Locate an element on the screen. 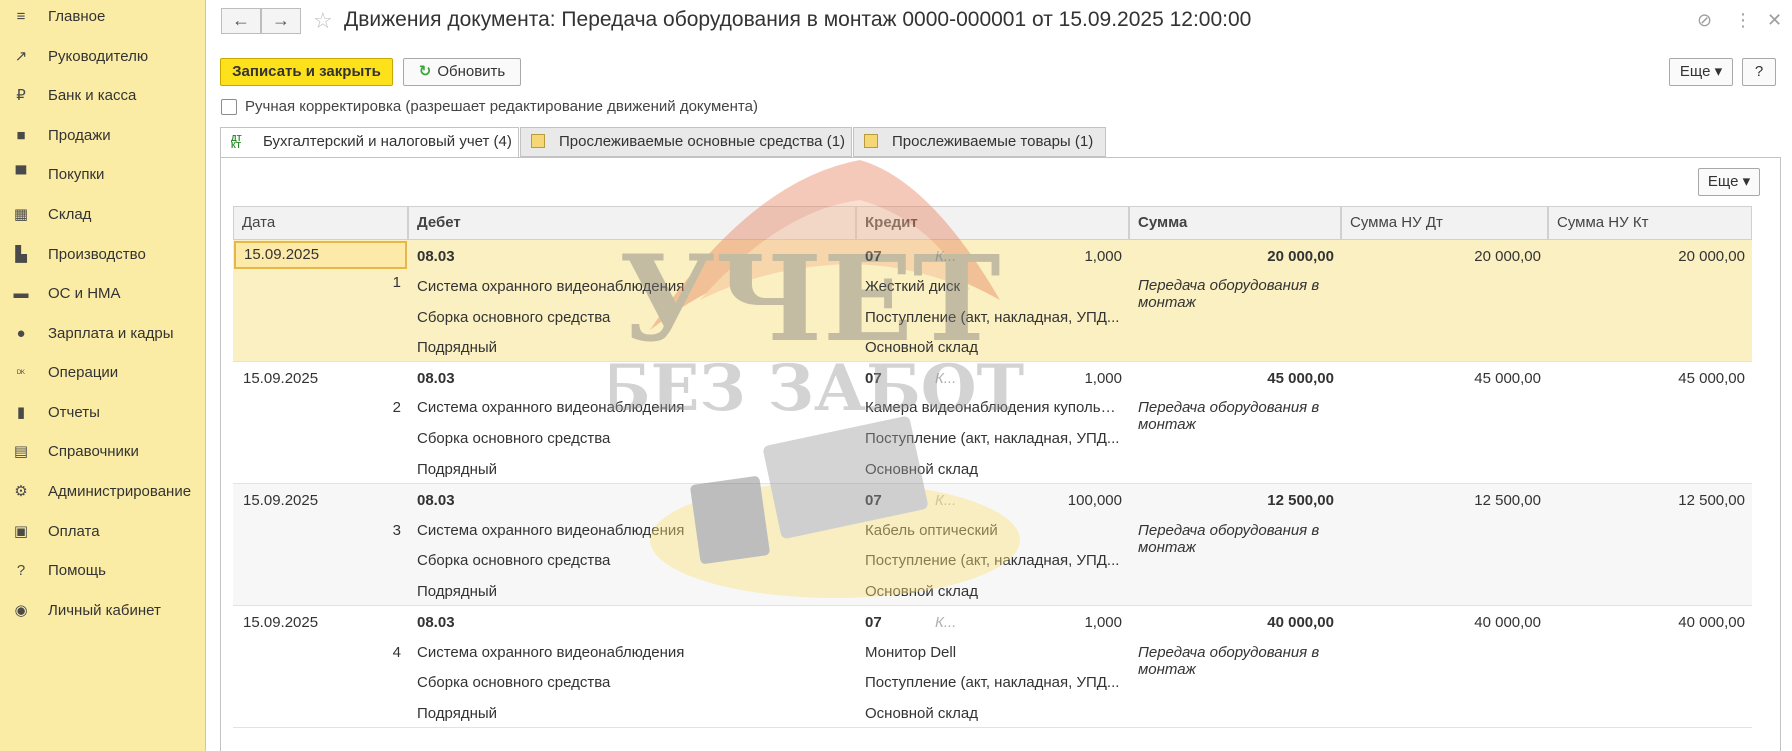  sidebar-item-account: ◉ Личный кабинет is located at coordinates (103, 611).